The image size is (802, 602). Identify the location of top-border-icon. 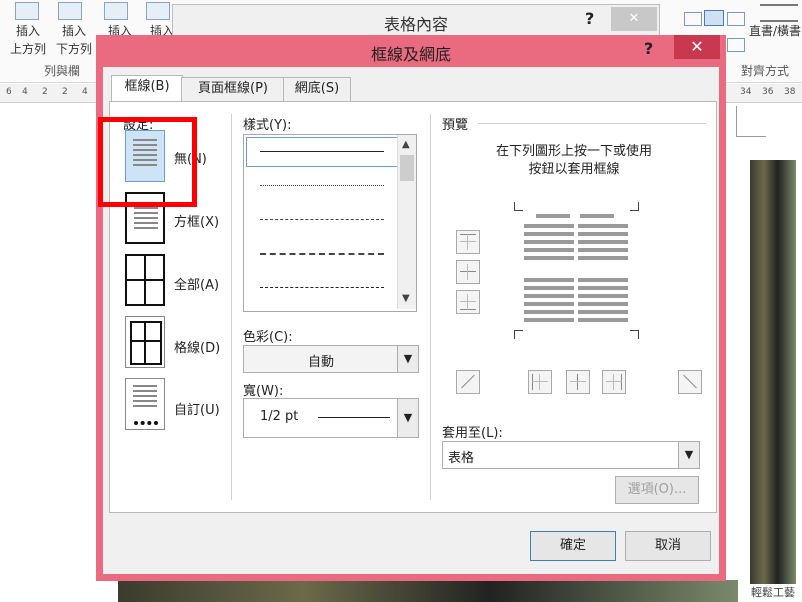
(468, 242).